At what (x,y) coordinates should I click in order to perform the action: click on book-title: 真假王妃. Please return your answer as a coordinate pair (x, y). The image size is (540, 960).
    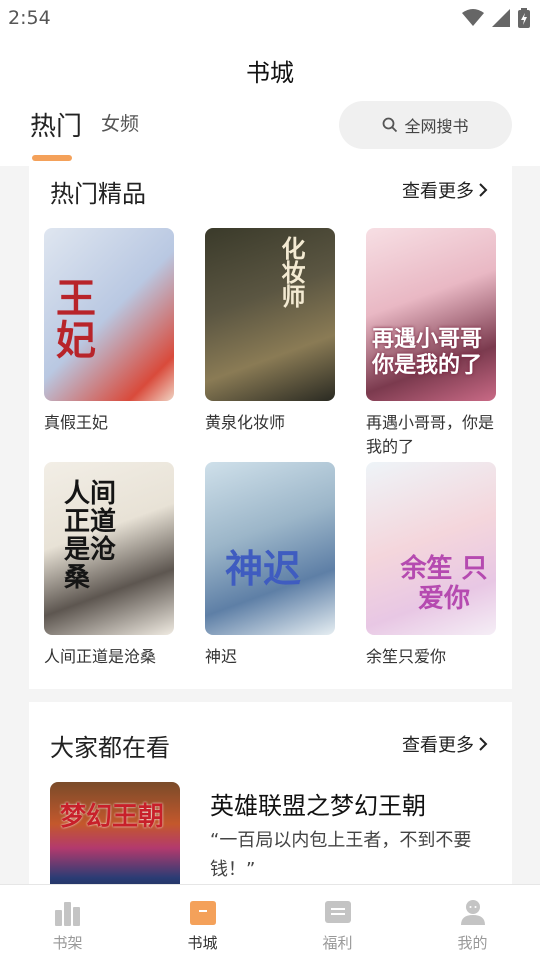
    Looking at the image, I should click on (76, 422).